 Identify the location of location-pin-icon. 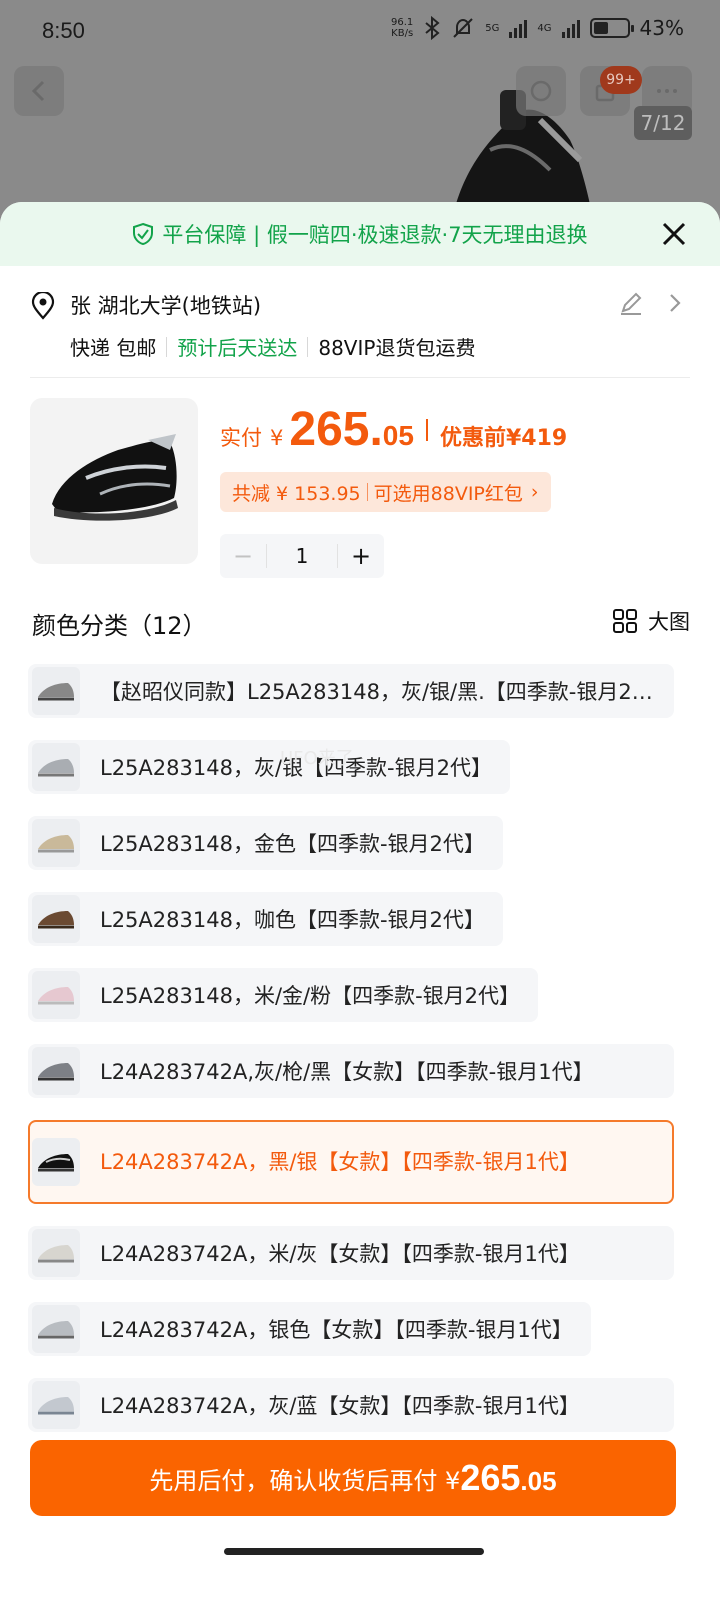
(43, 306).